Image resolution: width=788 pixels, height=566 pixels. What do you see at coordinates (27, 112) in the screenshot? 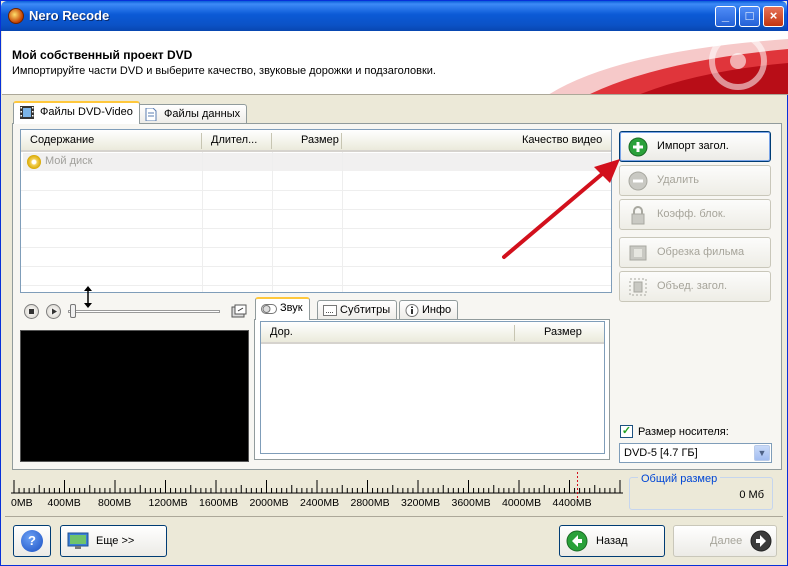
I see `film-icon` at bounding box center [27, 112].